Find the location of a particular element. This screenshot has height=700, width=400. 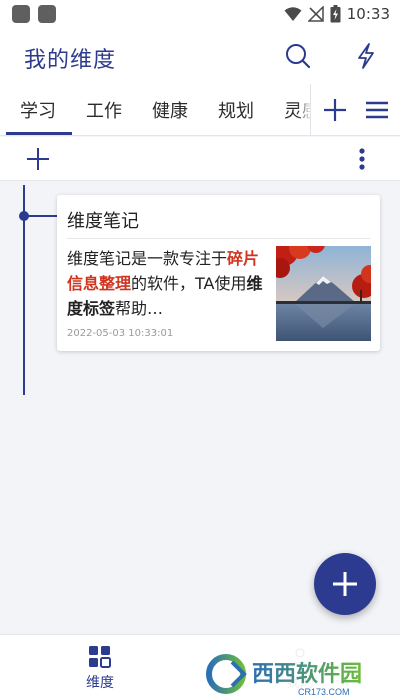

create-fab-button is located at coordinates (345, 584).